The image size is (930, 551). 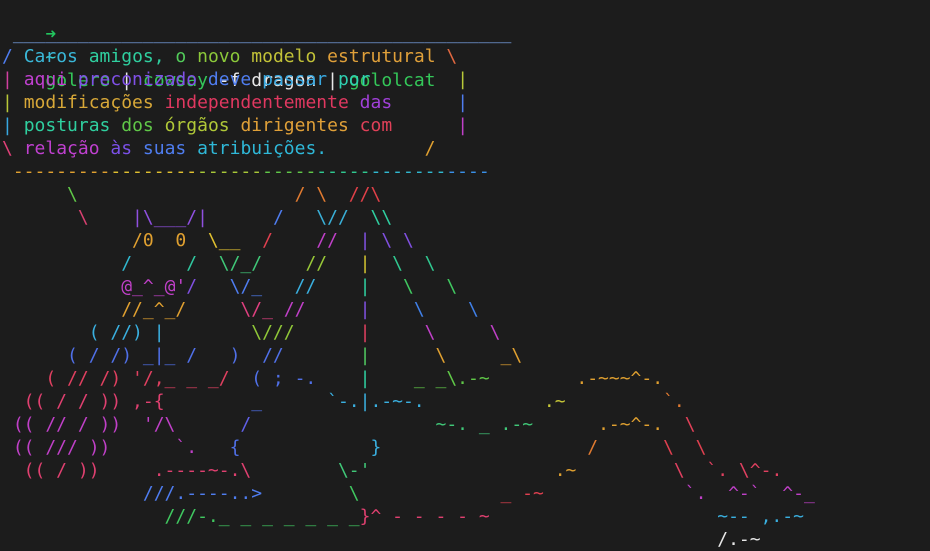 I want to click on output-line: ( //) | \/// | \ \, so click(x=408, y=332).